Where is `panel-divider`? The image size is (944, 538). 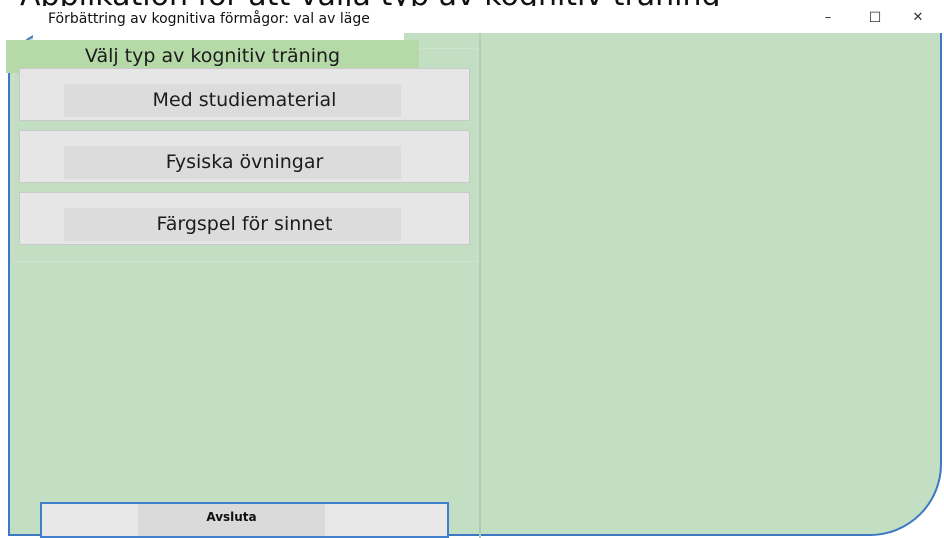
panel-divider is located at coordinates (480, 285).